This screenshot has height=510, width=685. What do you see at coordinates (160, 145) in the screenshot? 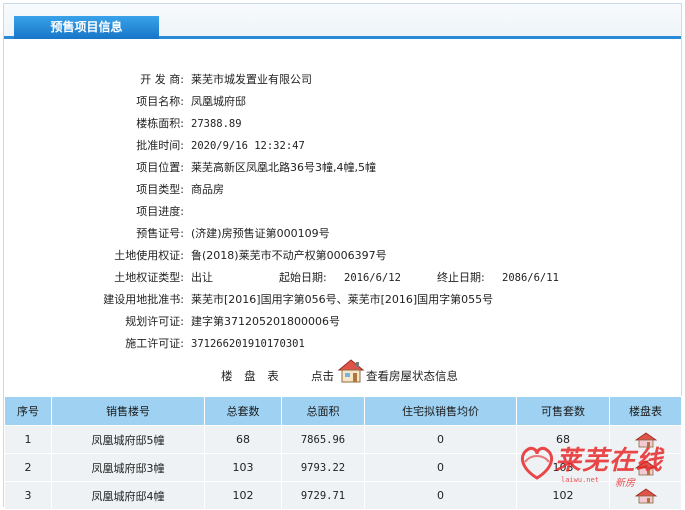
I see `approve-time-label: 批准时间:` at bounding box center [160, 145].